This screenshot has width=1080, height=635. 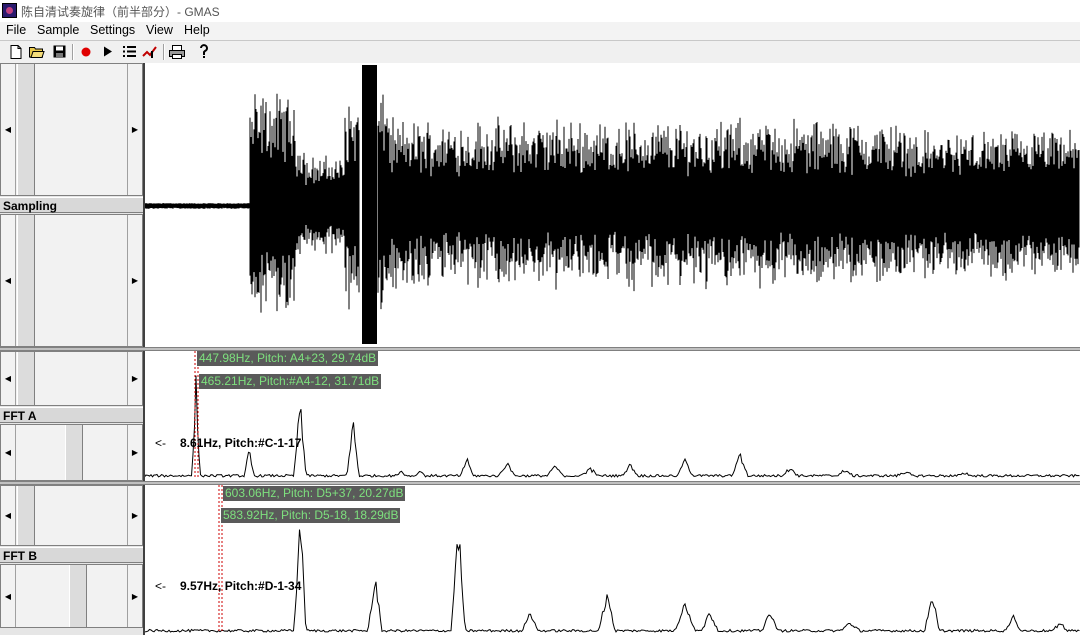 I want to click on fft-a-controls: ◀ ▶ FFT A ◀ ▶, so click(x=72, y=416).